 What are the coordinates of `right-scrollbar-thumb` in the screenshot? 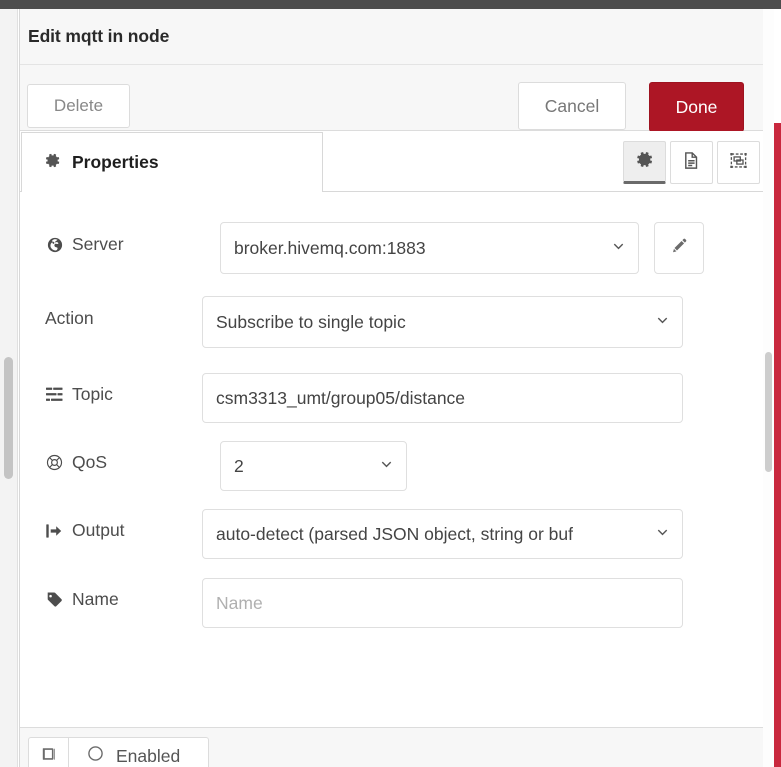 It's located at (768, 412).